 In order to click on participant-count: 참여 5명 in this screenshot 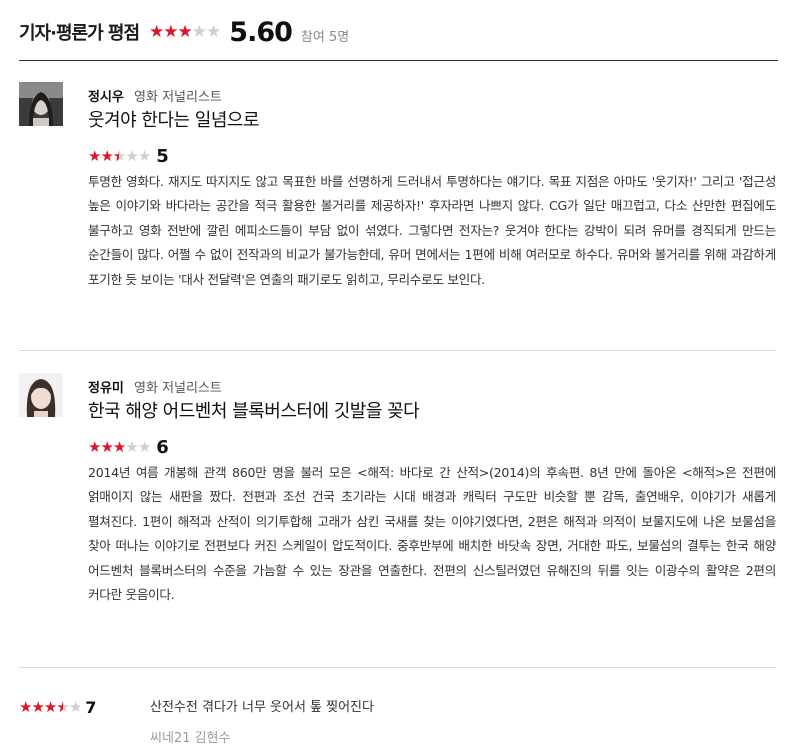, I will do `click(325, 37)`.